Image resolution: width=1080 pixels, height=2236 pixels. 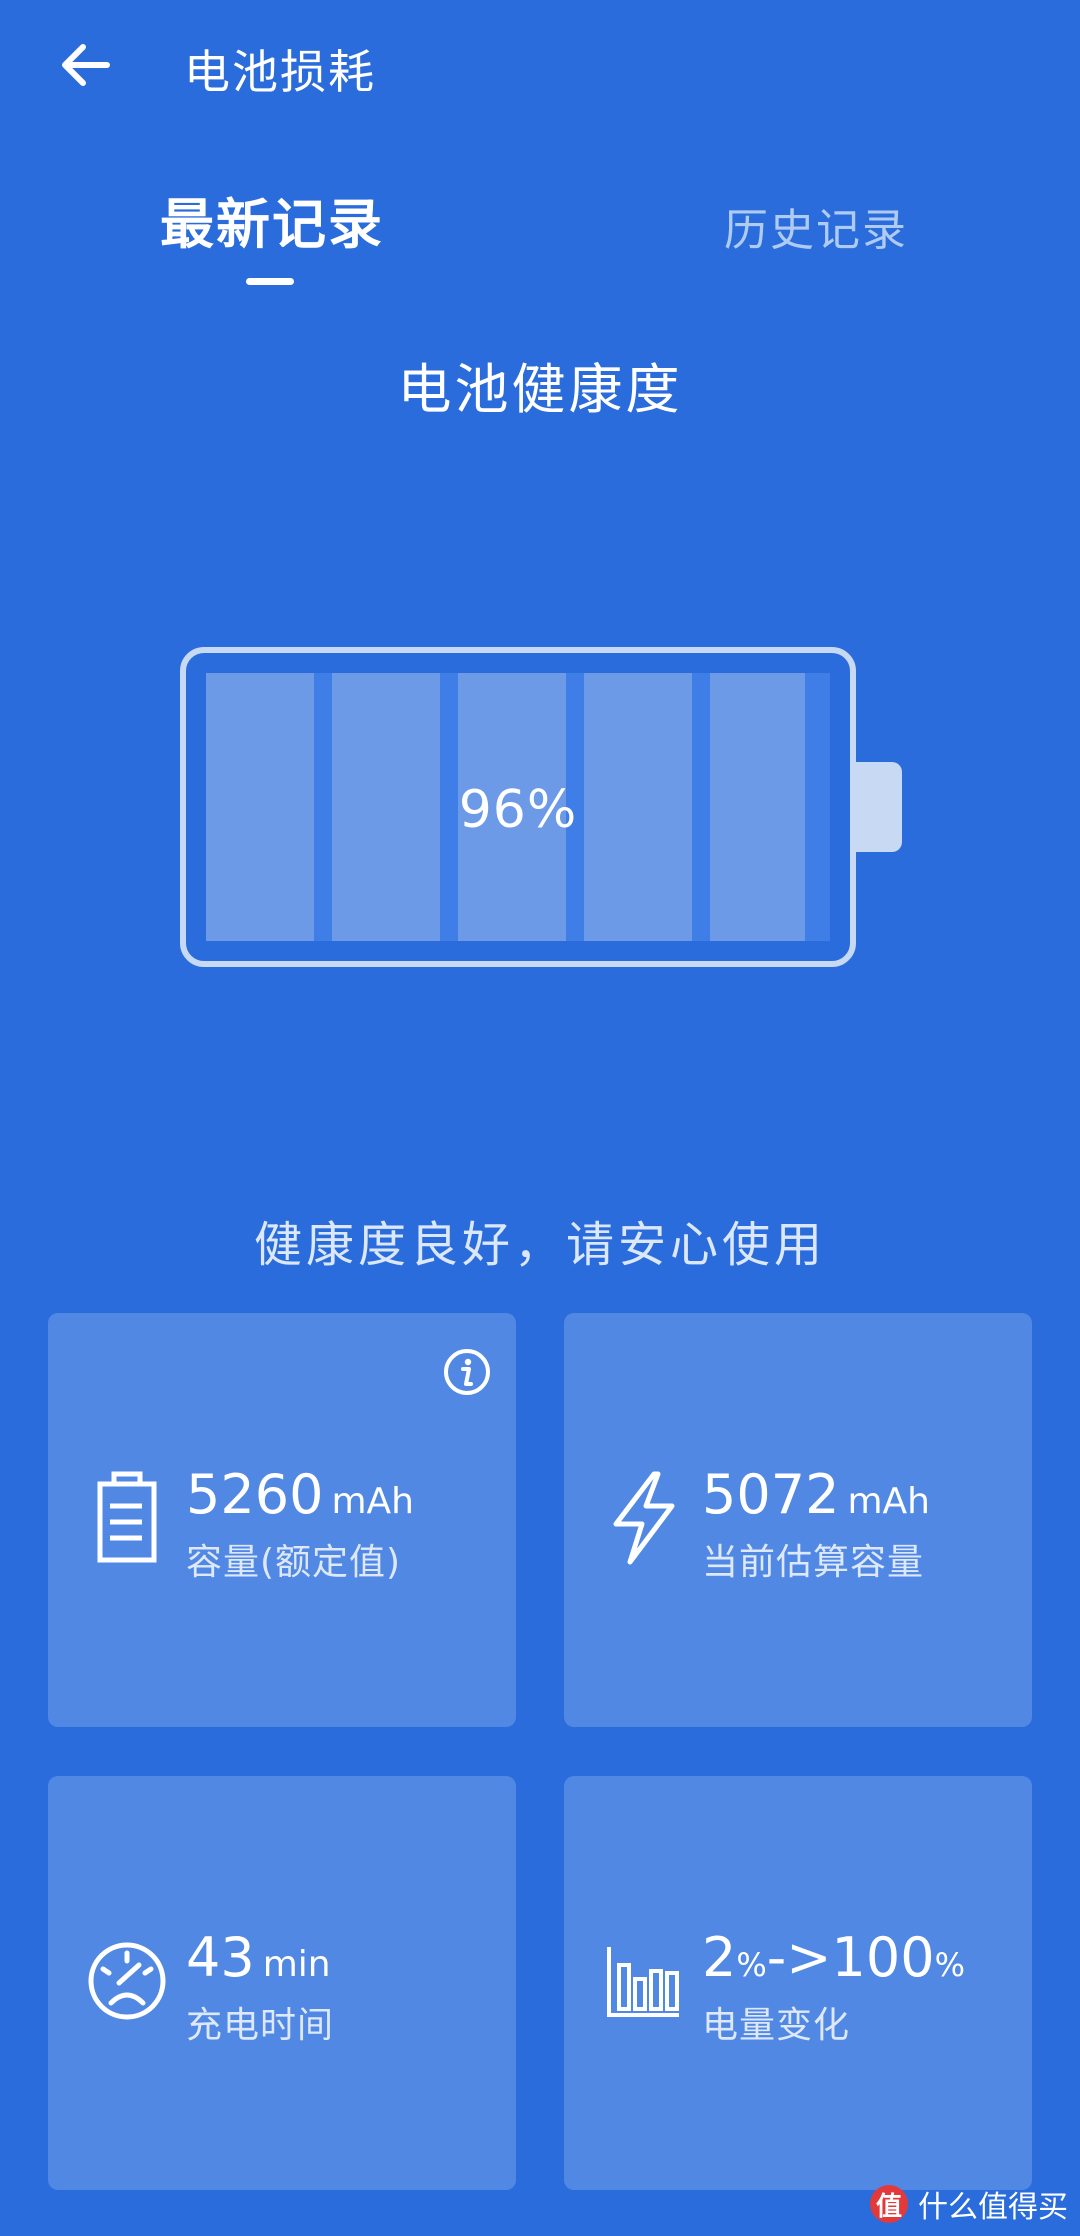 I want to click on tab-latest-records: 最新记录, so click(x=272, y=219).